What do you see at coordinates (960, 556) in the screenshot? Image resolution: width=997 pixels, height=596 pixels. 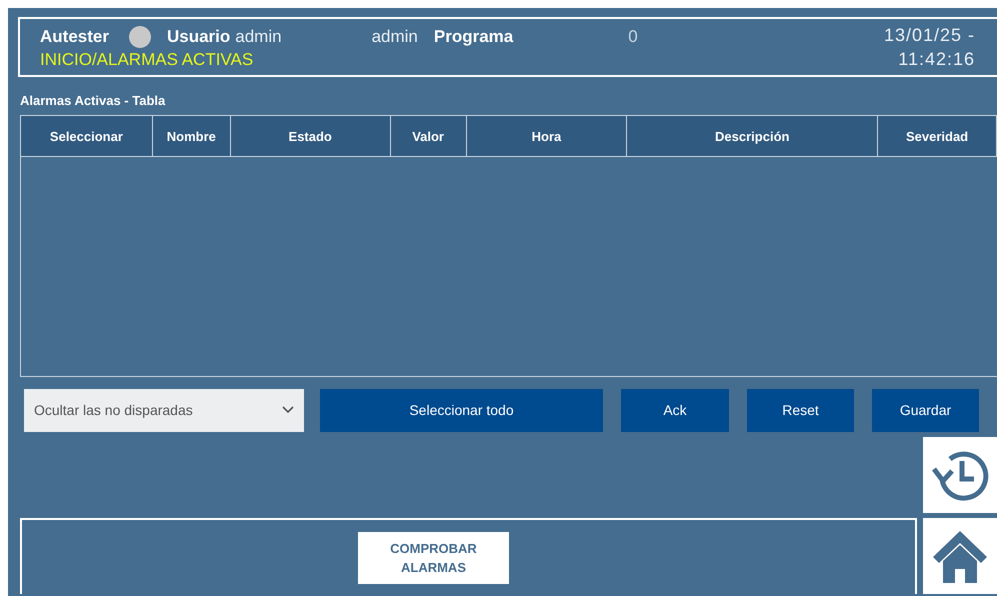 I see `home-button` at bounding box center [960, 556].